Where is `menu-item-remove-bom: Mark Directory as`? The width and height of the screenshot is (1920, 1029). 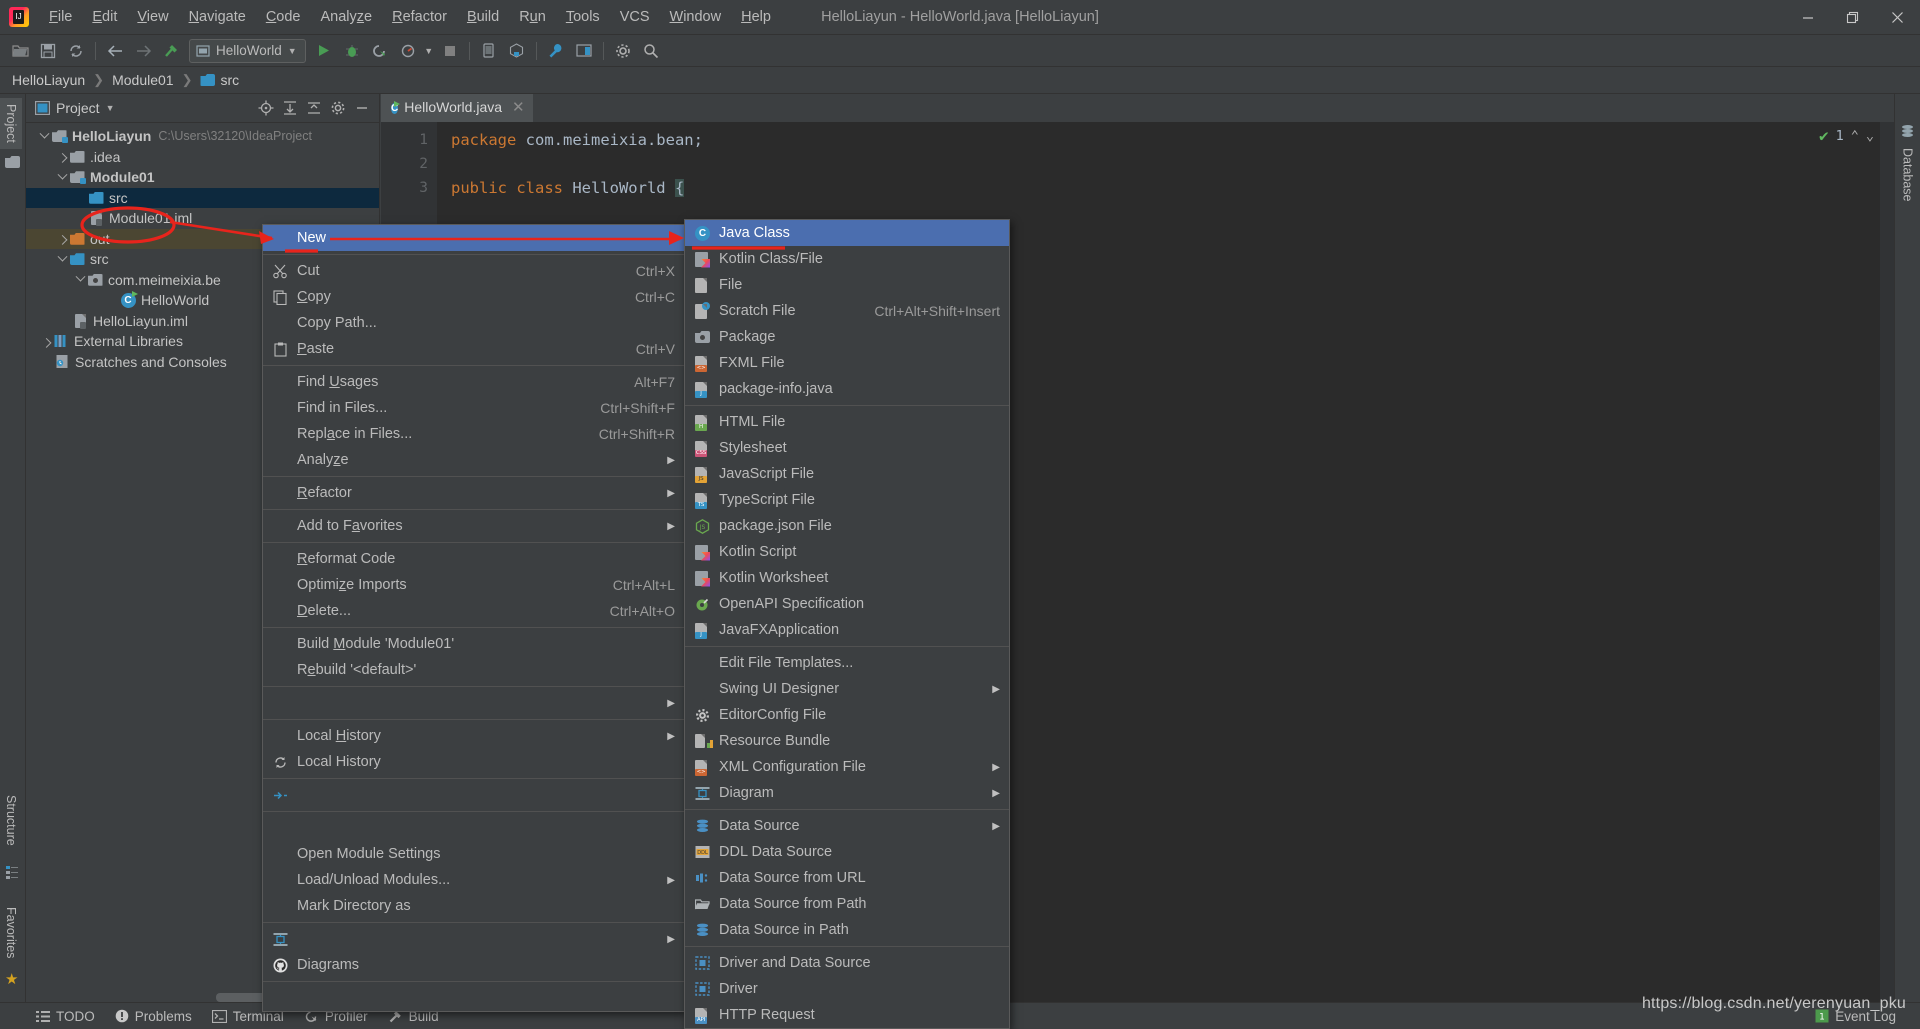 menu-item-remove-bom: Mark Directory as is located at coordinates (473, 906).